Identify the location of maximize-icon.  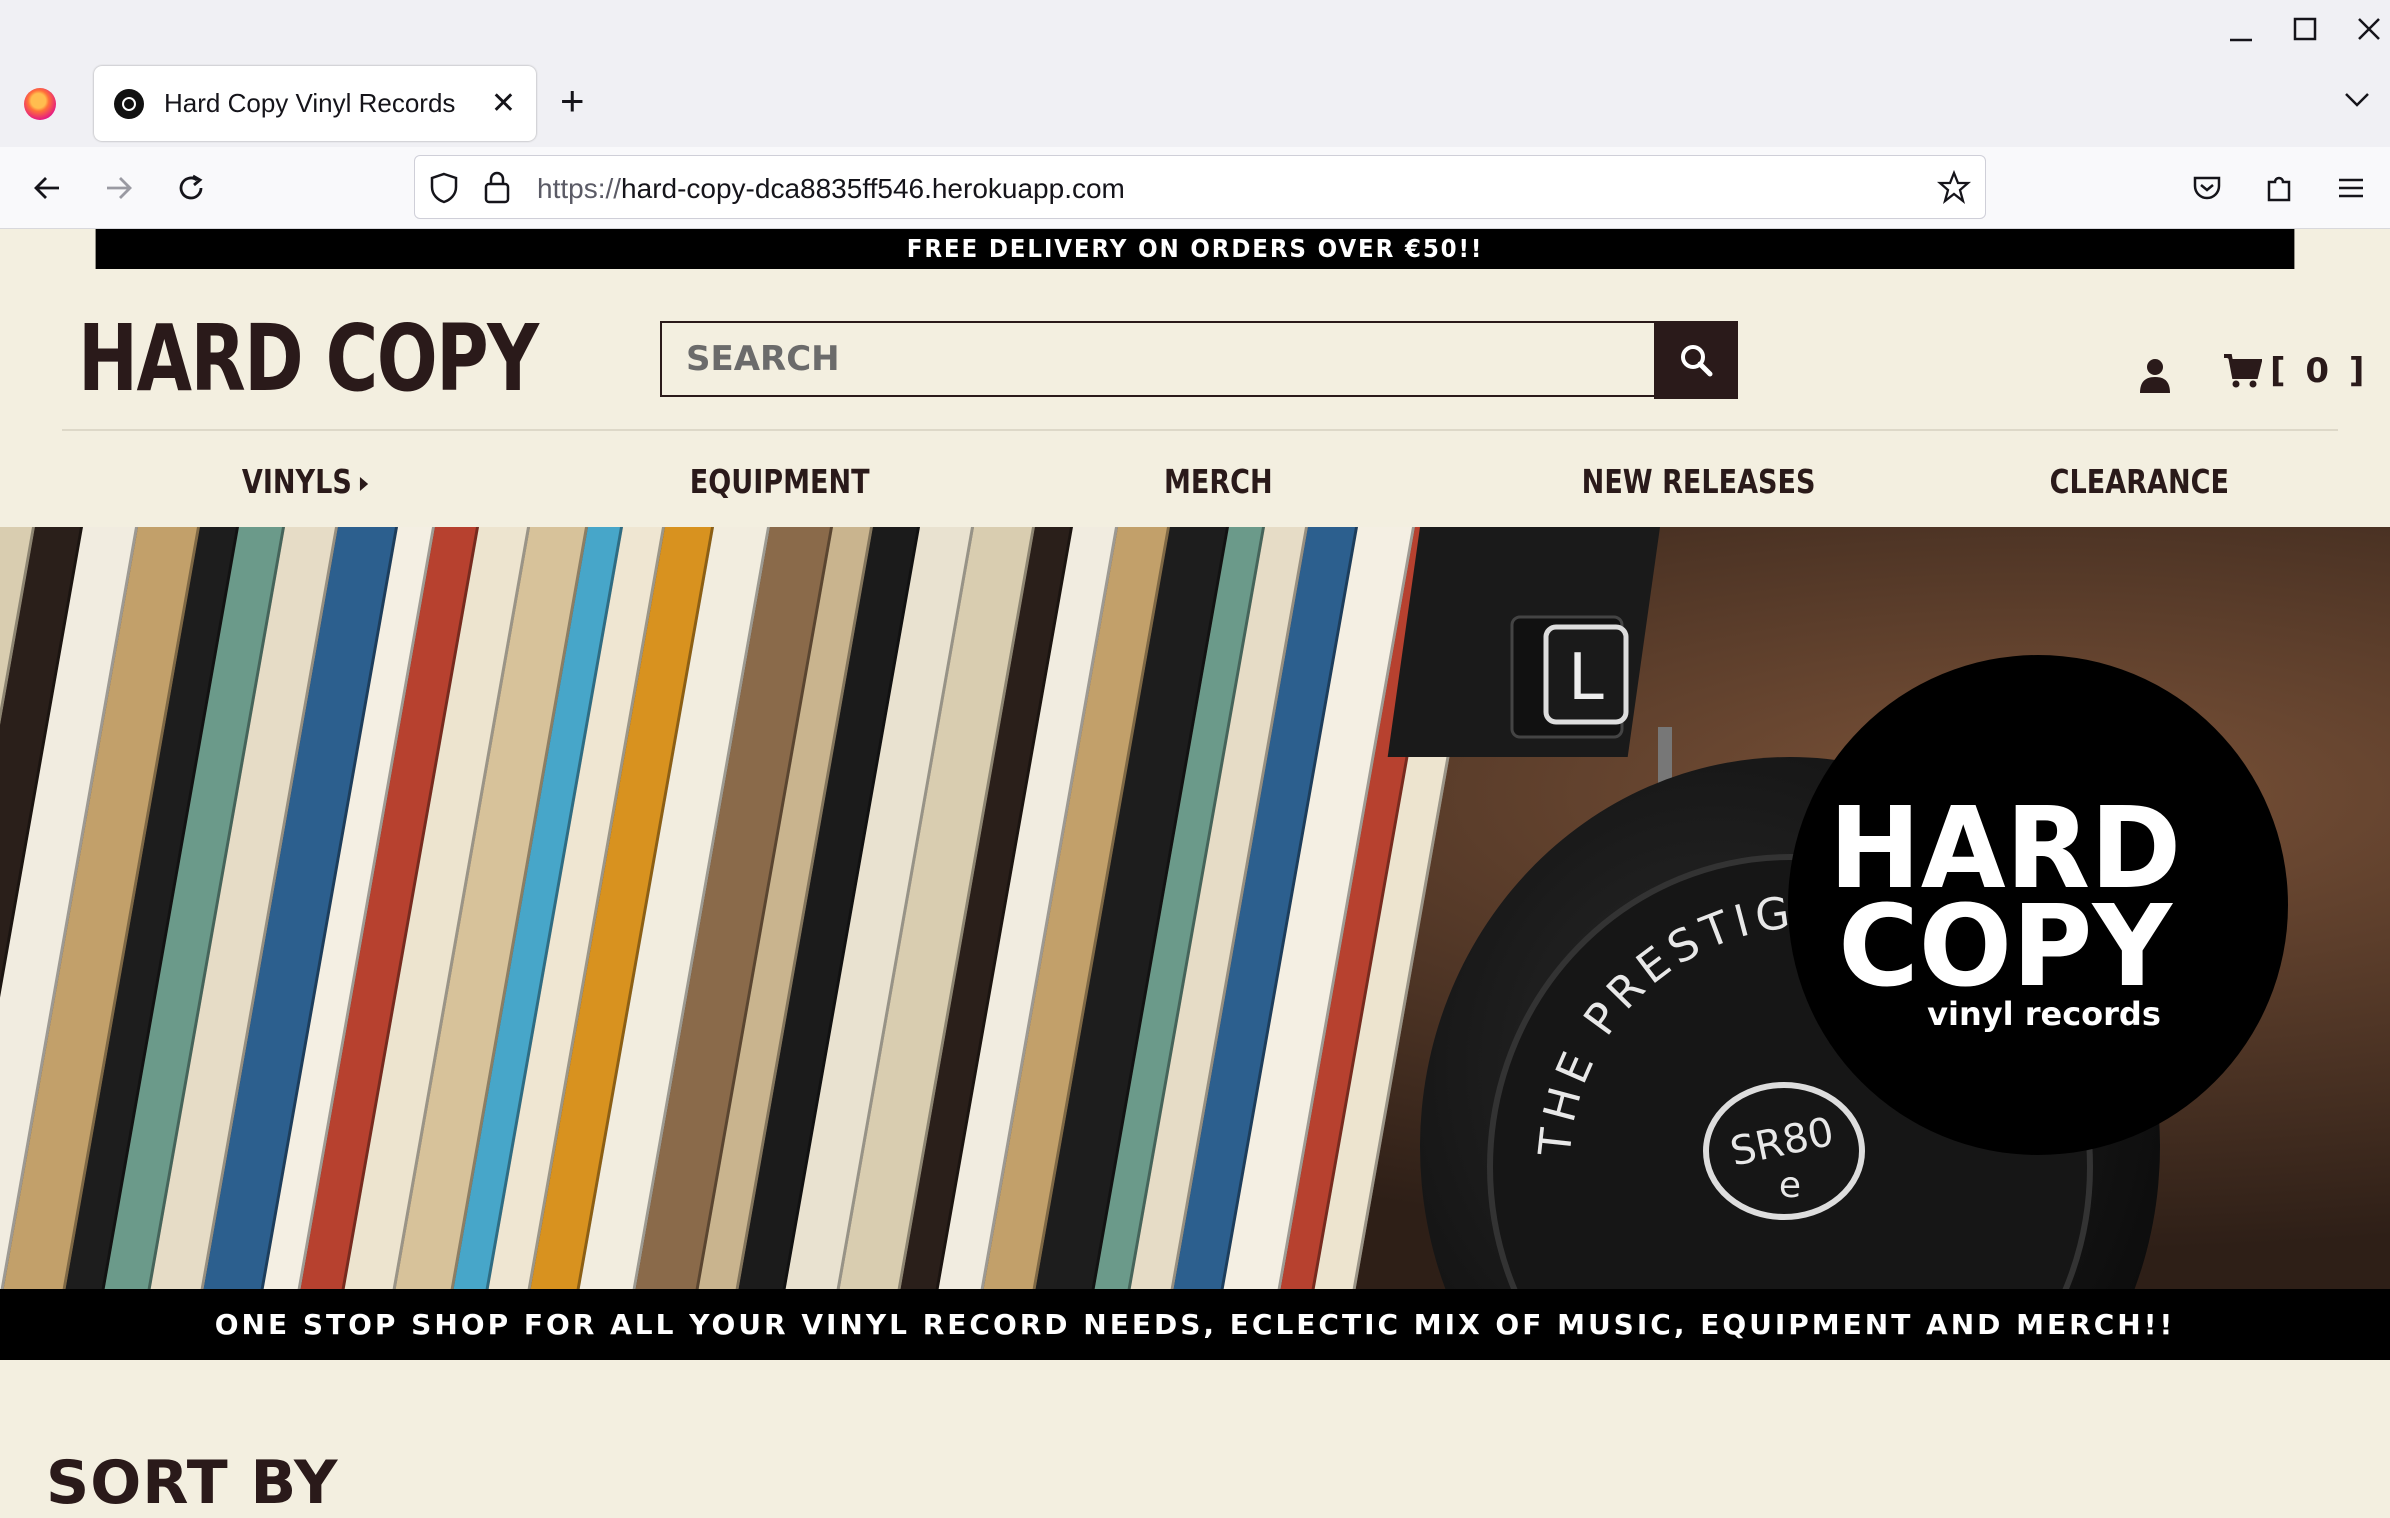
(2305, 29).